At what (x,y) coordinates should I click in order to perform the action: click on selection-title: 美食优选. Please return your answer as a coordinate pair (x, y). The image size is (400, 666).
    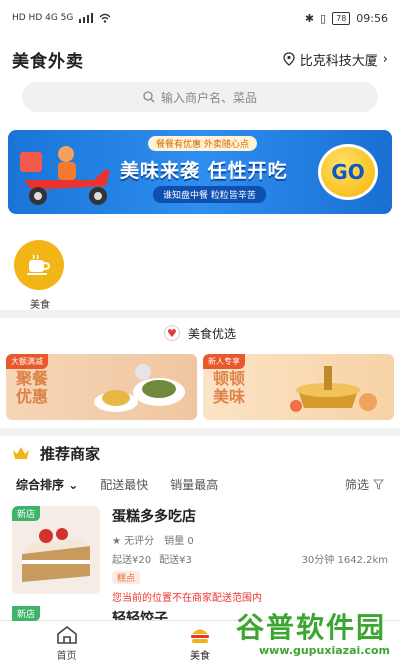
    Looking at the image, I should click on (211, 333).